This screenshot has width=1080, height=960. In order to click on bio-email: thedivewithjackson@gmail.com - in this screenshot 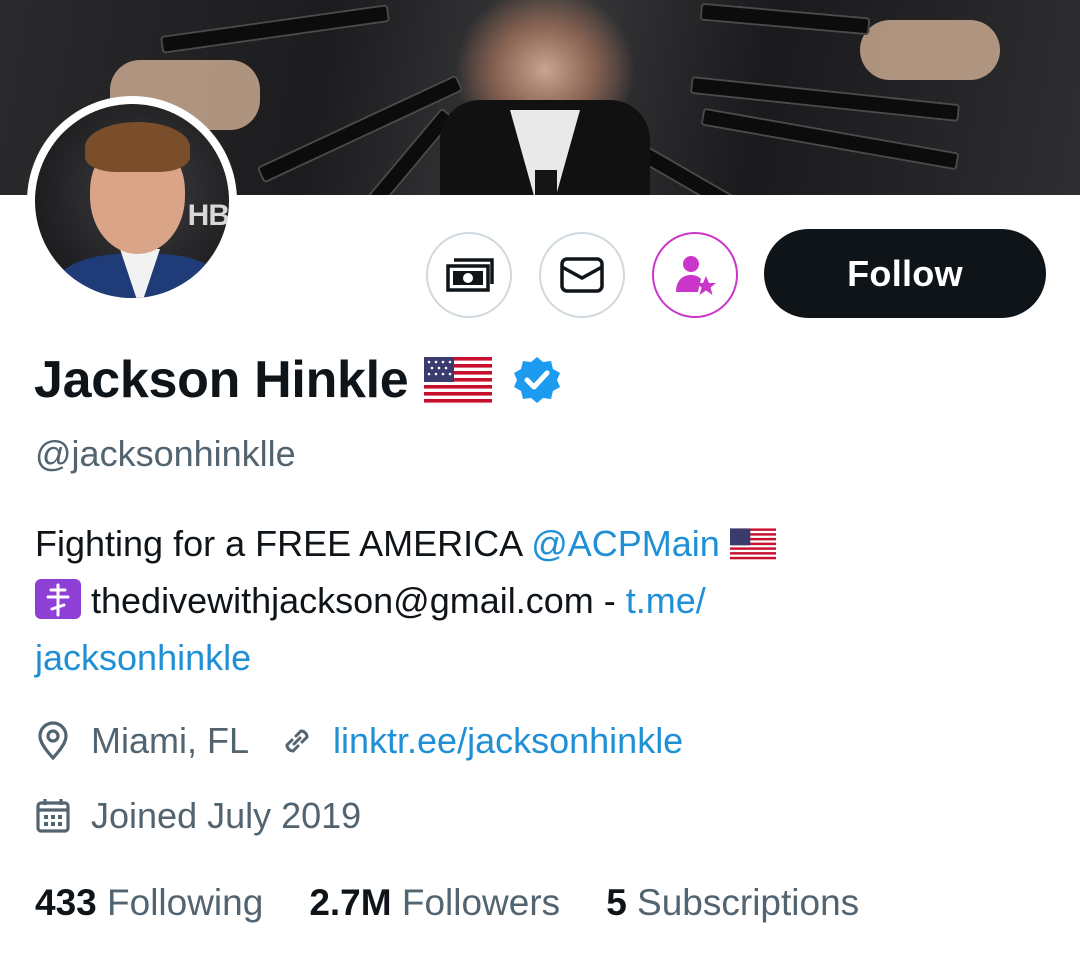, I will do `click(353, 600)`.